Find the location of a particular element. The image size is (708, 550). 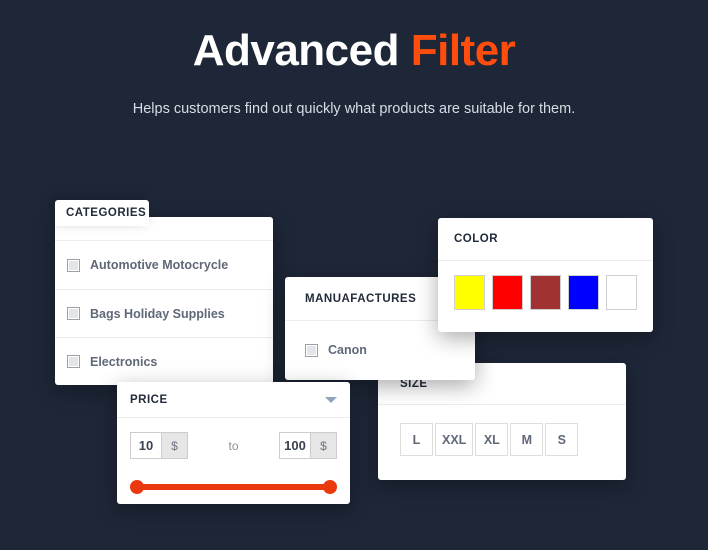

page-title: Advanced Filter is located at coordinates (354, 37).